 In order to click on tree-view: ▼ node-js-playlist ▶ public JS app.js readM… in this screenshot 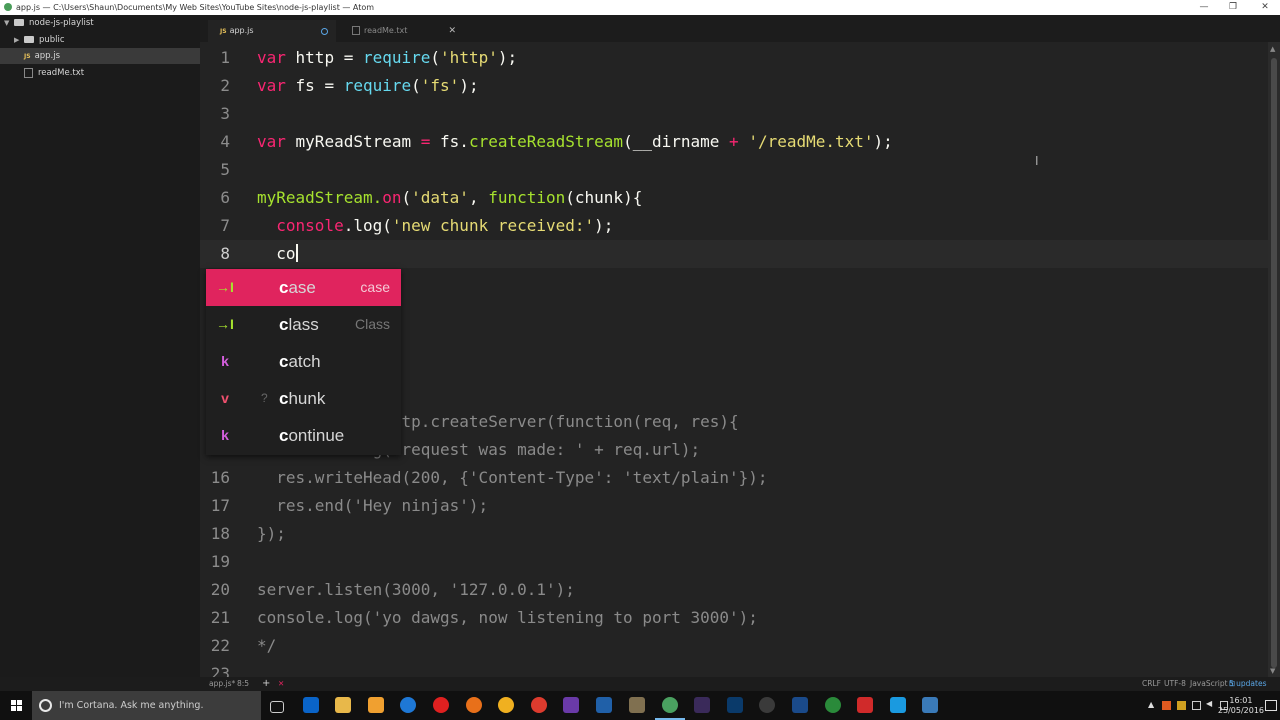, I will do `click(100, 346)`.